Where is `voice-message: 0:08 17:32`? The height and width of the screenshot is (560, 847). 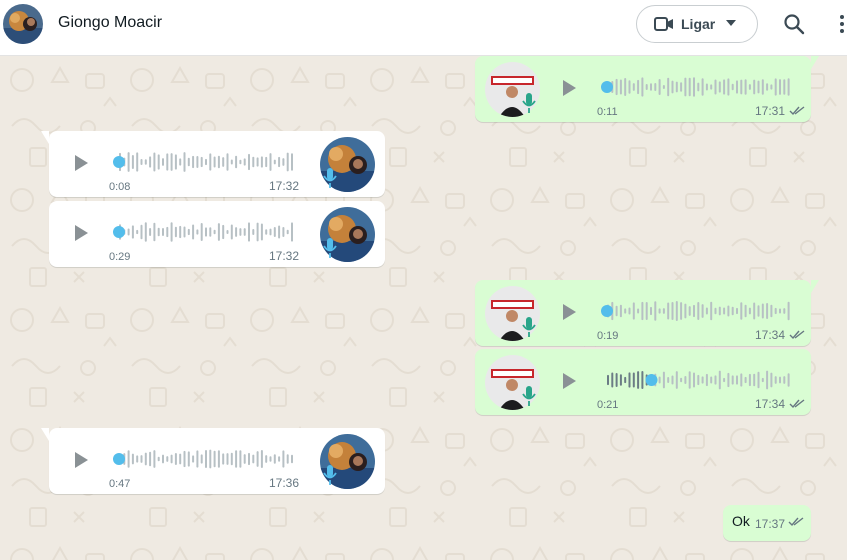 voice-message: 0:08 17:32 is located at coordinates (213, 164).